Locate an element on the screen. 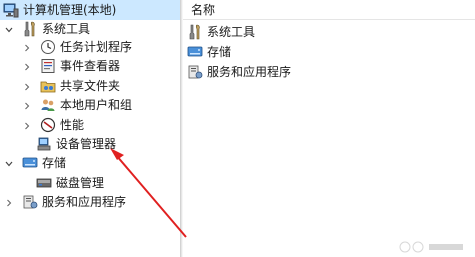 Image resolution: width=475 pixels, height=257 pixels. tree-item-event-viewer: 事件查看器 is located at coordinates (71, 66).